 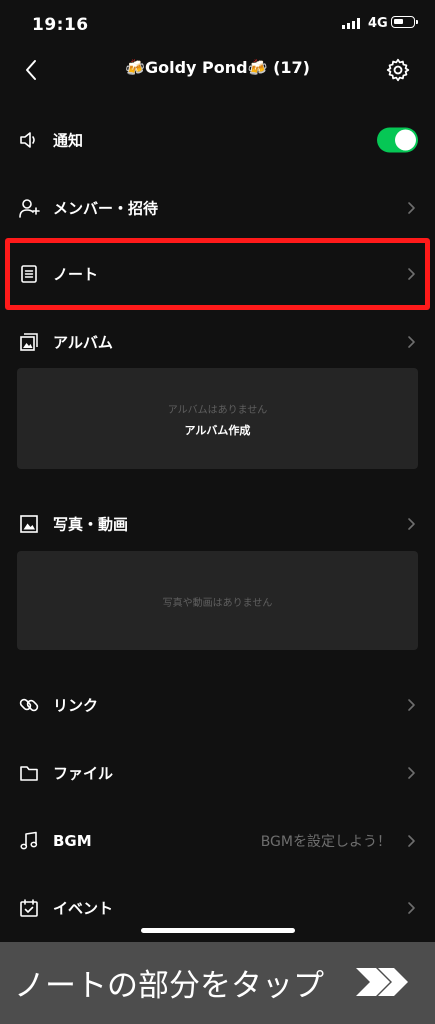 What do you see at coordinates (68, 140) in the screenshot?
I see `notifications-label: 通知` at bounding box center [68, 140].